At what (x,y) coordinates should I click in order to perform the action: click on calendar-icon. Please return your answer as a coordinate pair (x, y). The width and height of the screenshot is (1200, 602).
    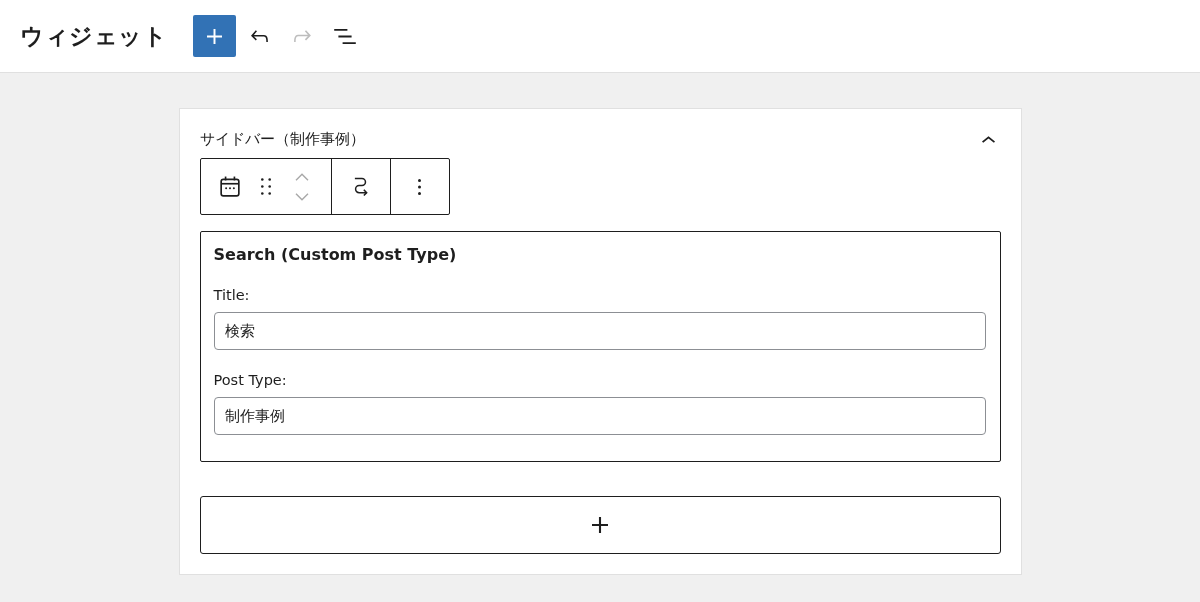
    Looking at the image, I should click on (229, 186).